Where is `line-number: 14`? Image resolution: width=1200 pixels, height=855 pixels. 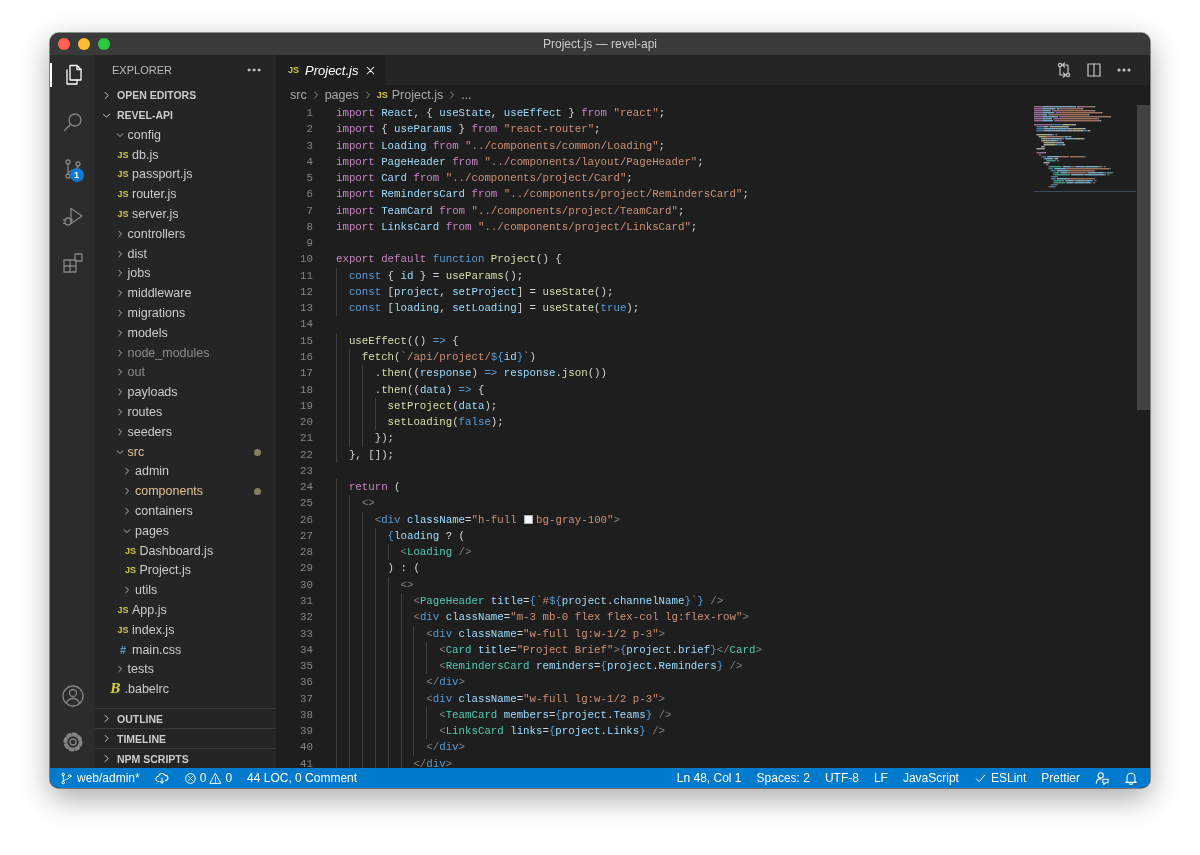
line-number: 14 is located at coordinates (306, 325).